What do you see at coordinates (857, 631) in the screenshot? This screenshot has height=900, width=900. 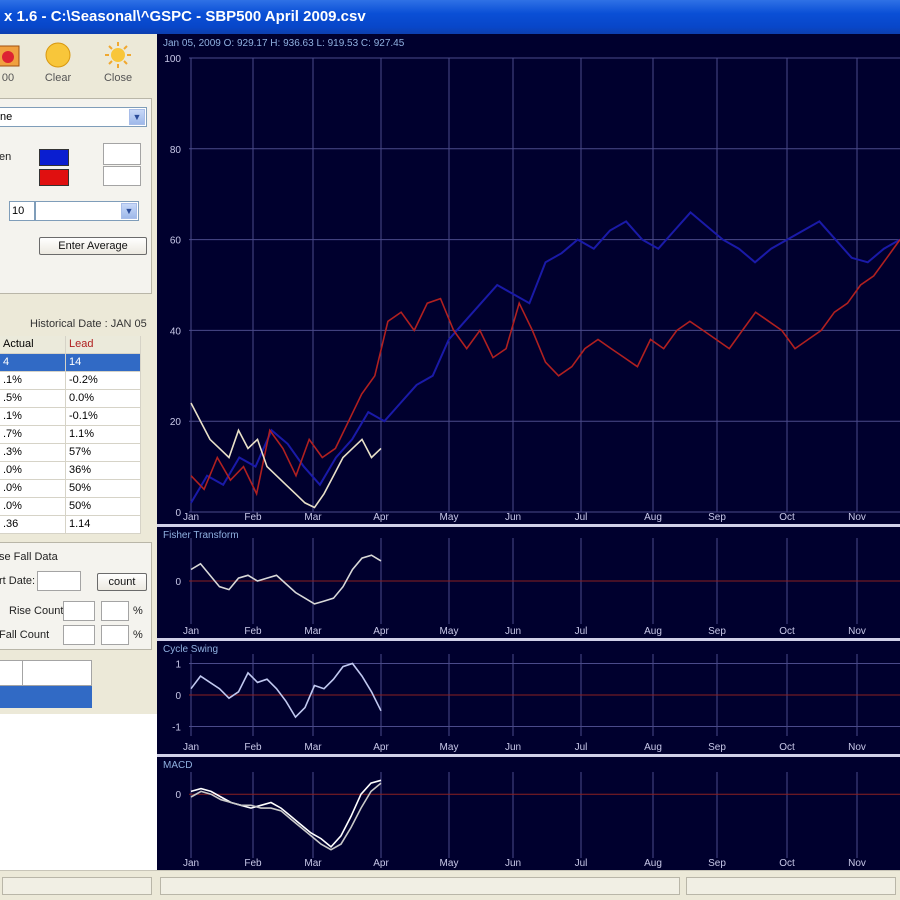 I see `x-tick-label: Nov` at bounding box center [857, 631].